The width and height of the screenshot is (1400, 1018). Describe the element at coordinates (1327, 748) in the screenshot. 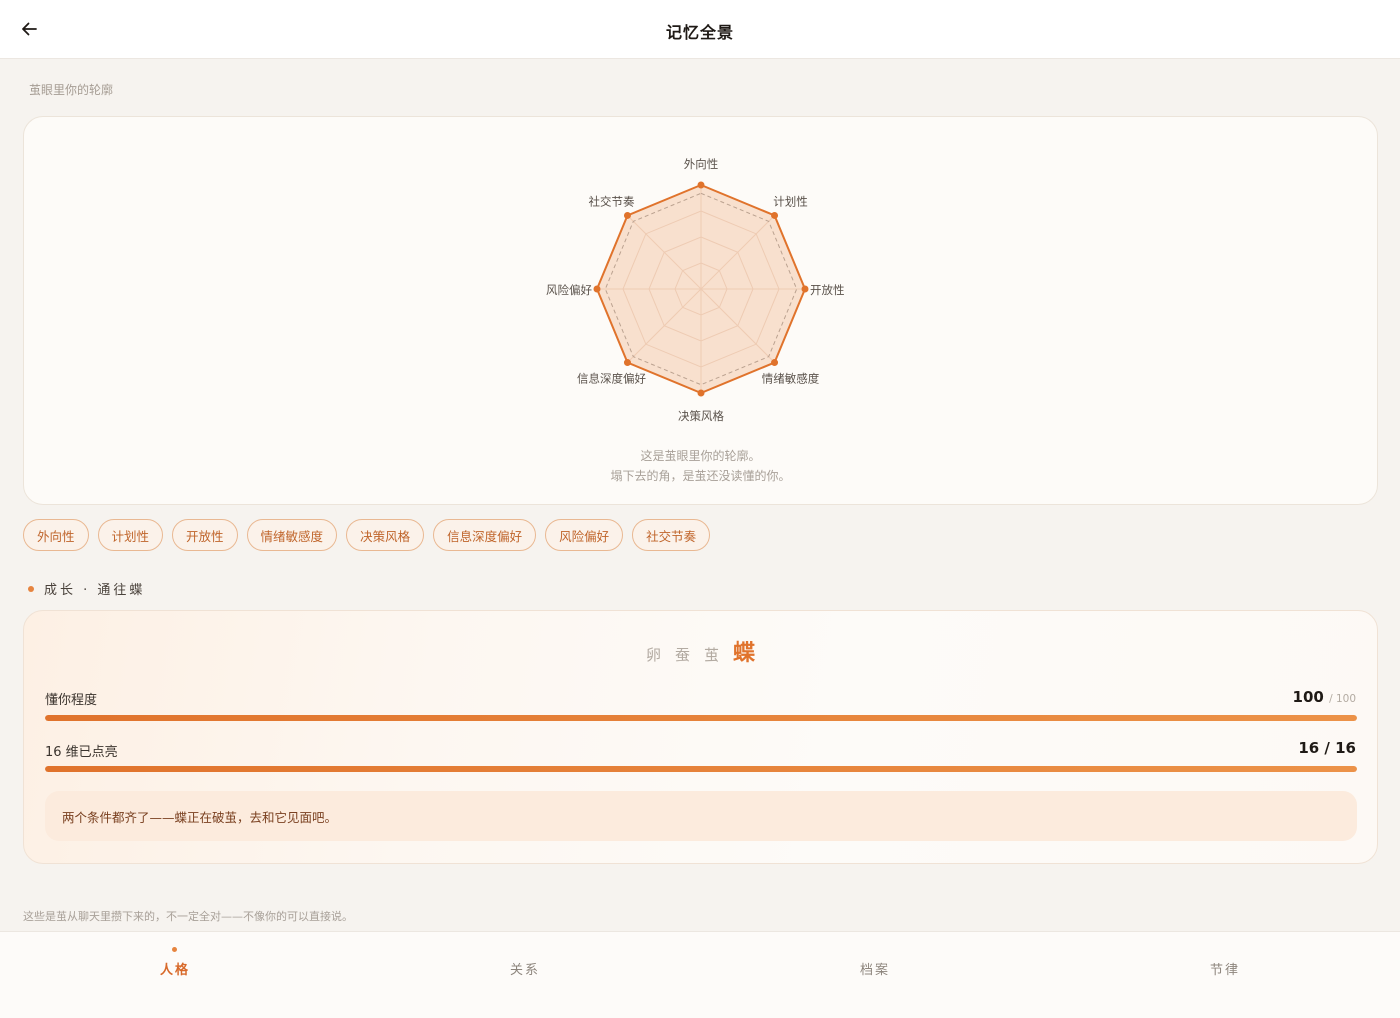

I see `dimensions-value: 16 / 16` at that location.